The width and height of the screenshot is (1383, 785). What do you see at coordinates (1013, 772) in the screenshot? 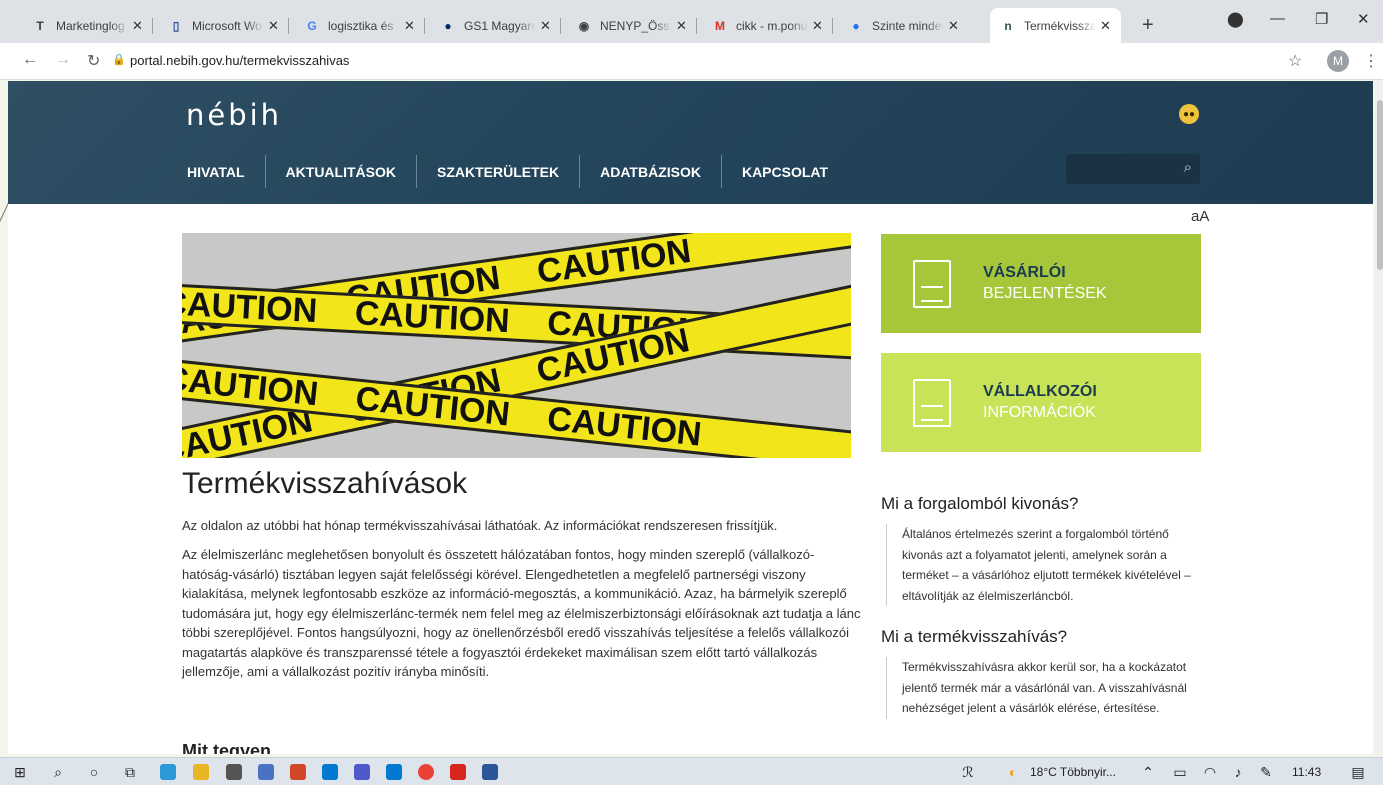
I see `weather-icon: ◐` at bounding box center [1013, 772].